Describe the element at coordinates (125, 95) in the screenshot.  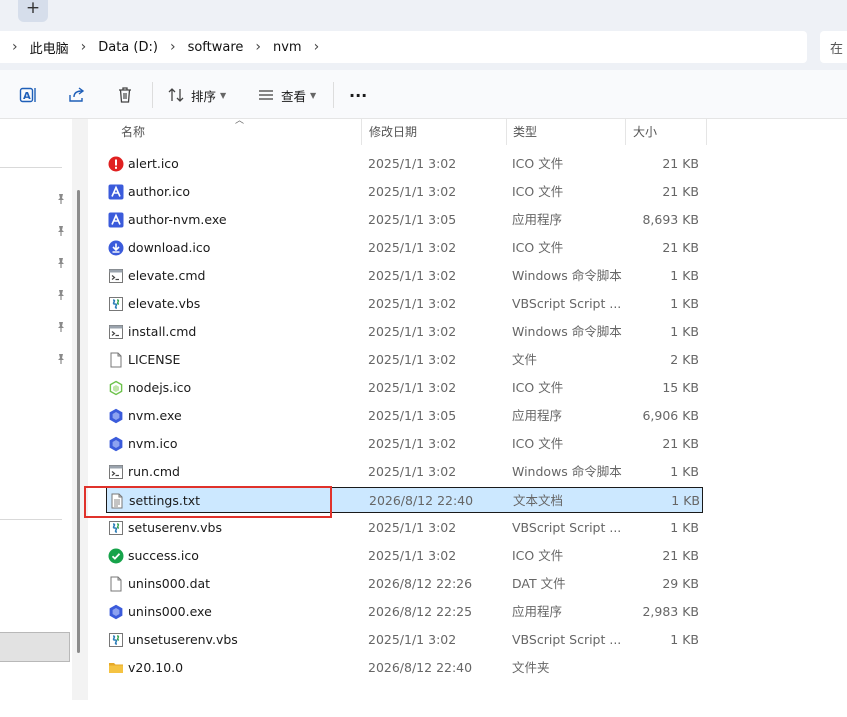
I see `delete-button` at that location.